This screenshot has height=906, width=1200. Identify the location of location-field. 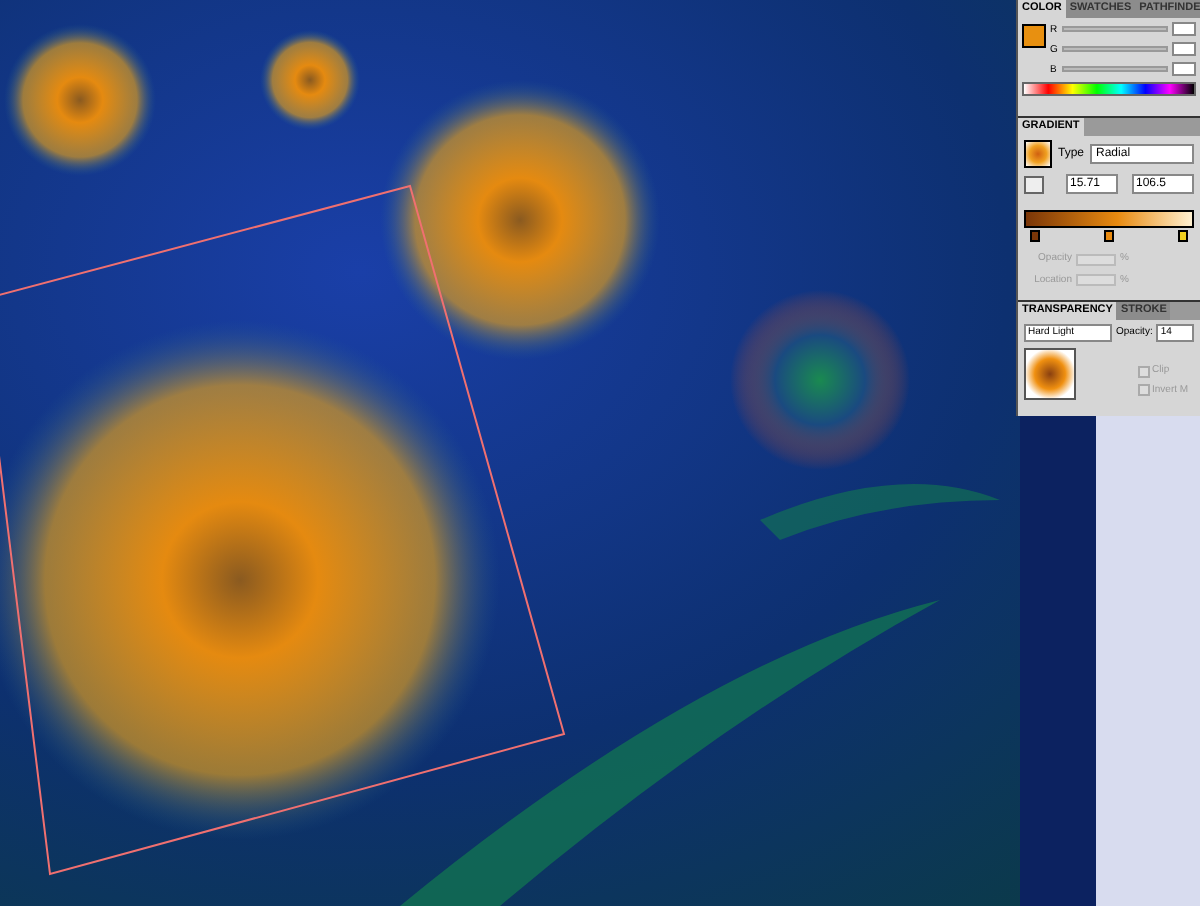
(1096, 280).